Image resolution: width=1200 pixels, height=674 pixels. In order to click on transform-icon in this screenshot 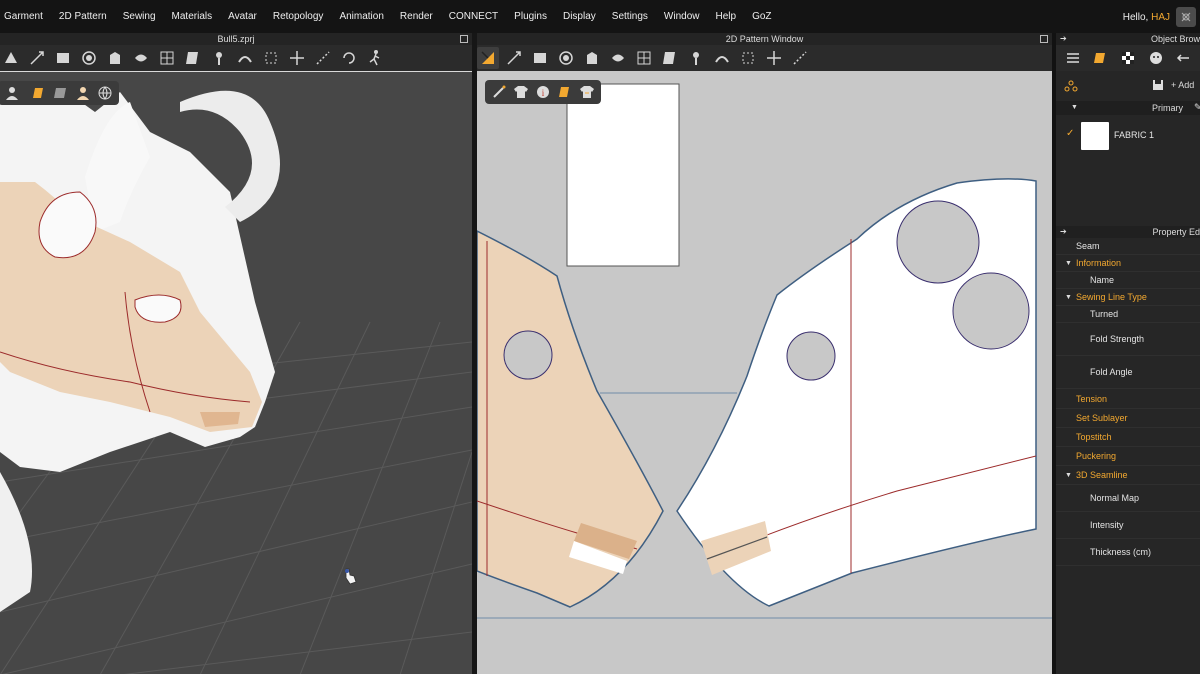, I will do `click(37, 58)`.